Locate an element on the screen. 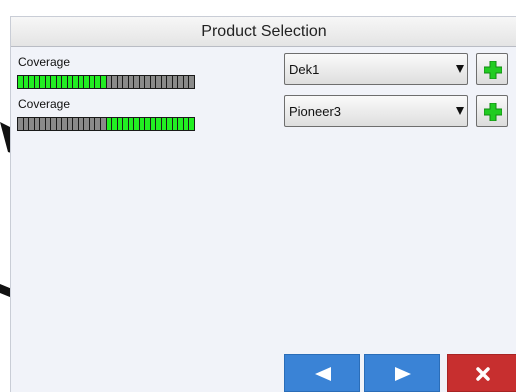  triangle-left-icon is located at coordinates (323, 374).